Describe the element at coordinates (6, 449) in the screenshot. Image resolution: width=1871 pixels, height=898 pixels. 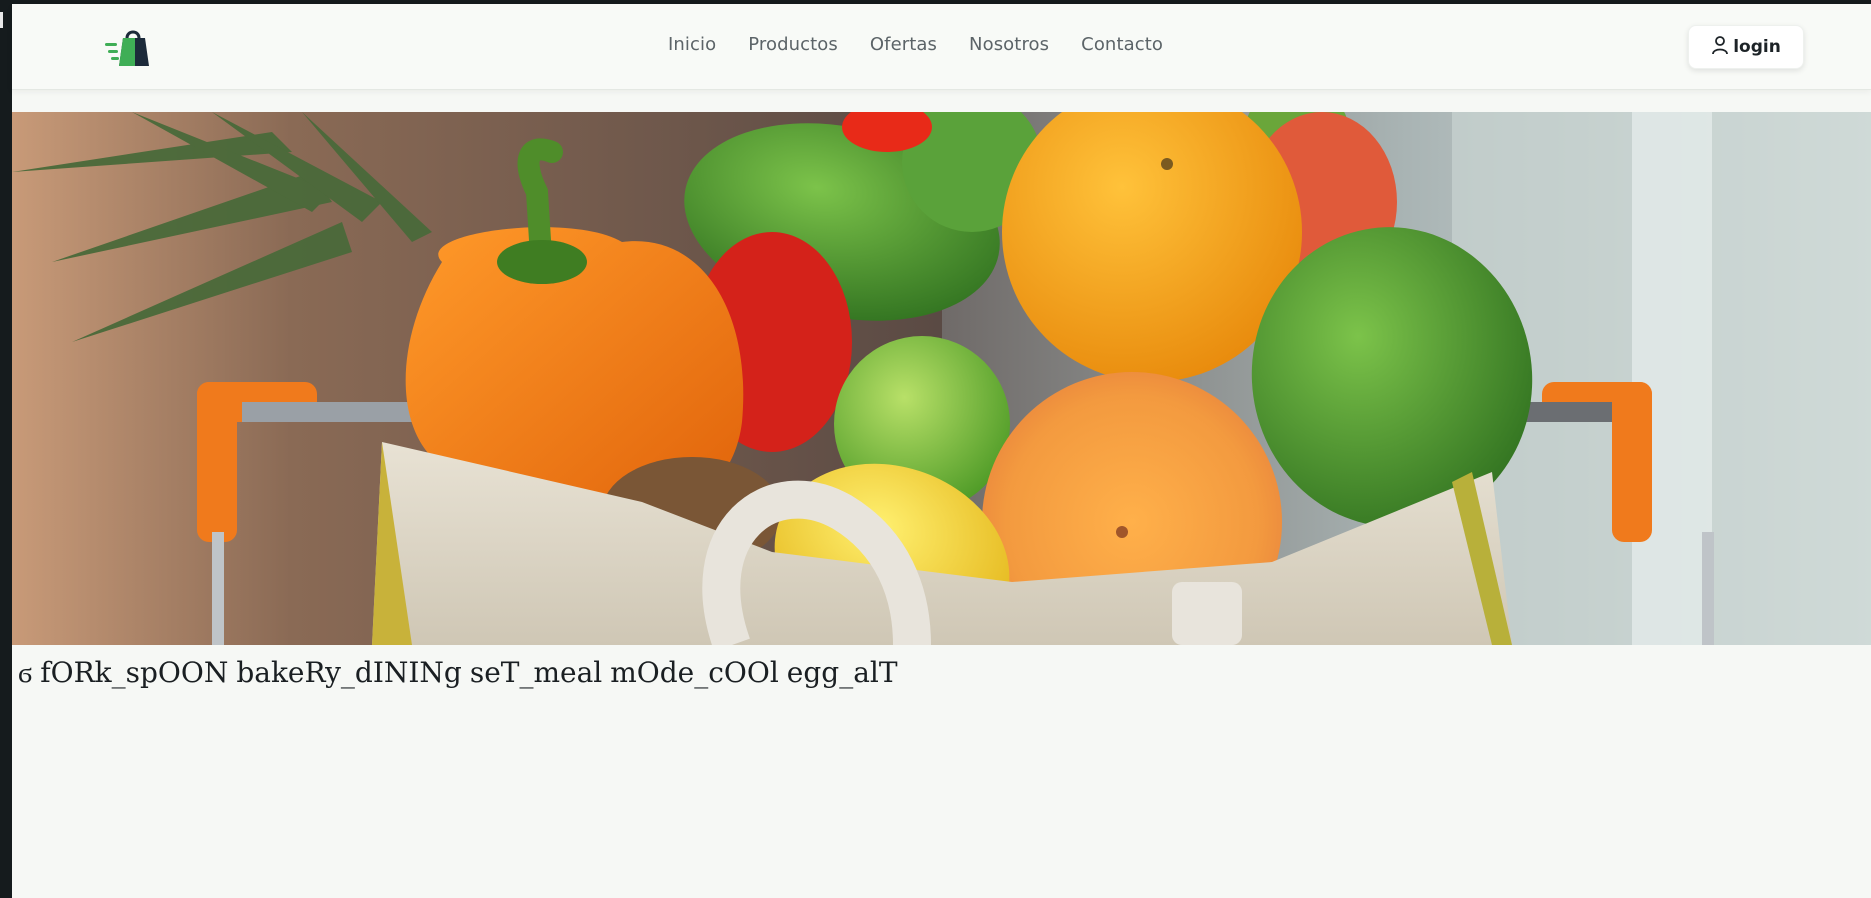
I see `window-left-edge` at that location.